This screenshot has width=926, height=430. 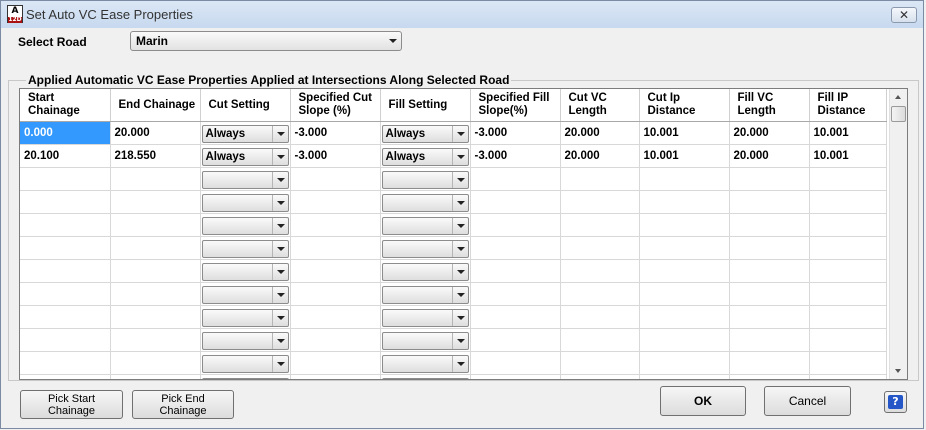 What do you see at coordinates (895, 402) in the screenshot?
I see `help-button: ?` at bounding box center [895, 402].